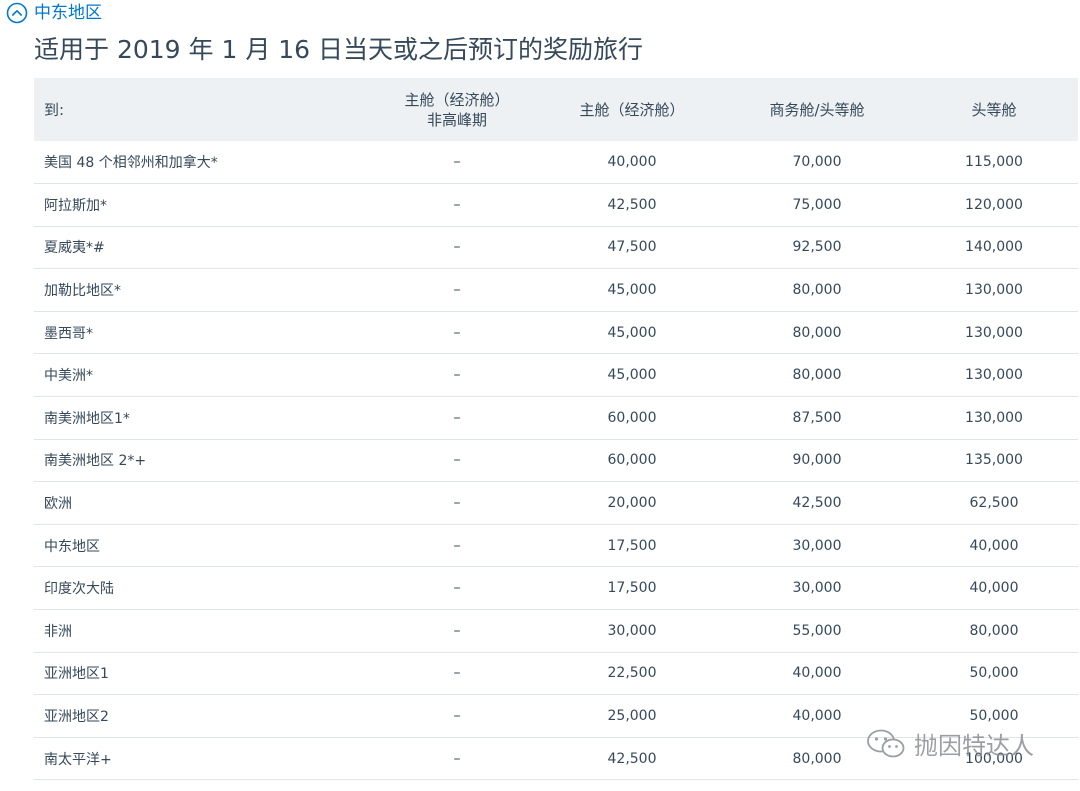  I want to click on cell-destination: 亚洲地区2, so click(76, 717).